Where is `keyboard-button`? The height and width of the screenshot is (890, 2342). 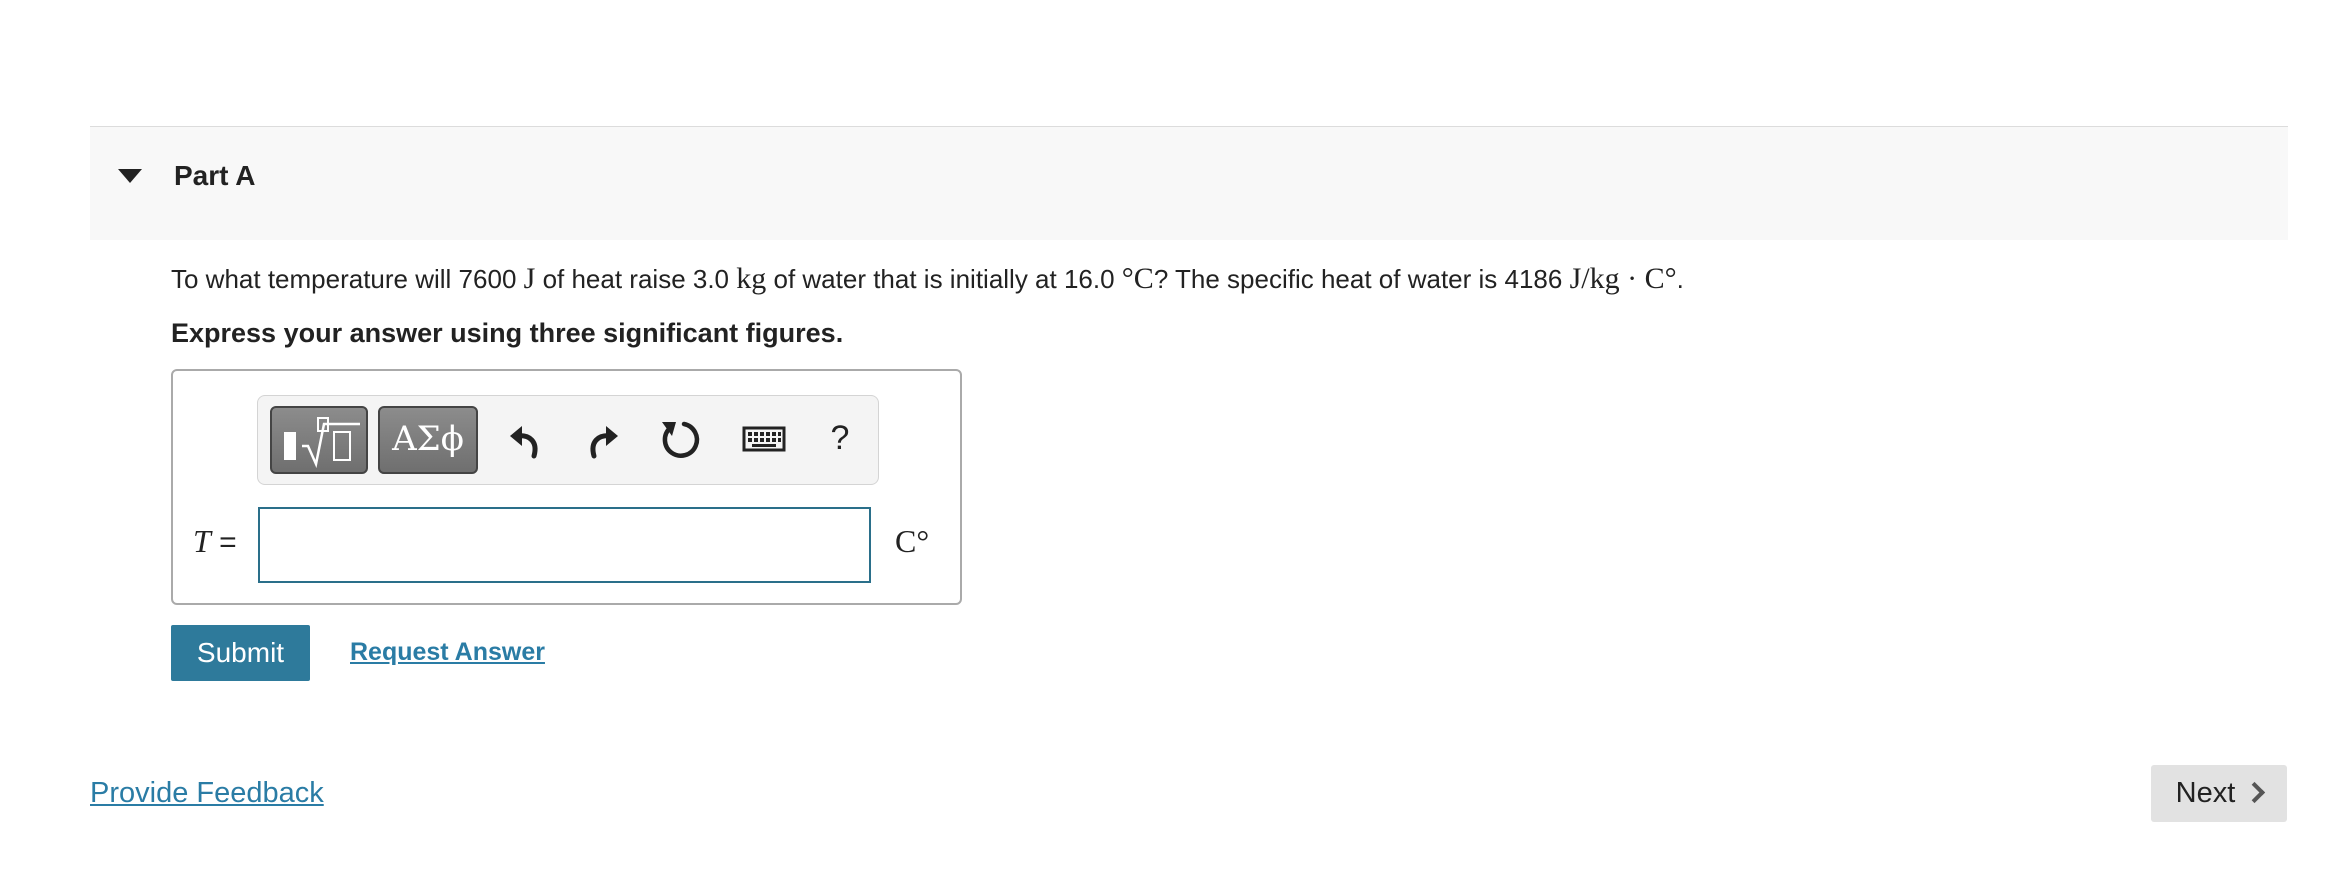 keyboard-button is located at coordinates (764, 439).